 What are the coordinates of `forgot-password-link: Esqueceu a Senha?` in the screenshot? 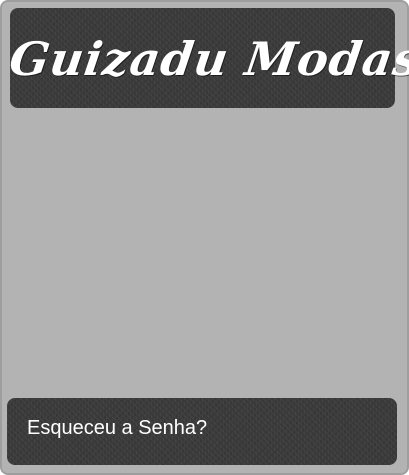 It's located at (117, 428).